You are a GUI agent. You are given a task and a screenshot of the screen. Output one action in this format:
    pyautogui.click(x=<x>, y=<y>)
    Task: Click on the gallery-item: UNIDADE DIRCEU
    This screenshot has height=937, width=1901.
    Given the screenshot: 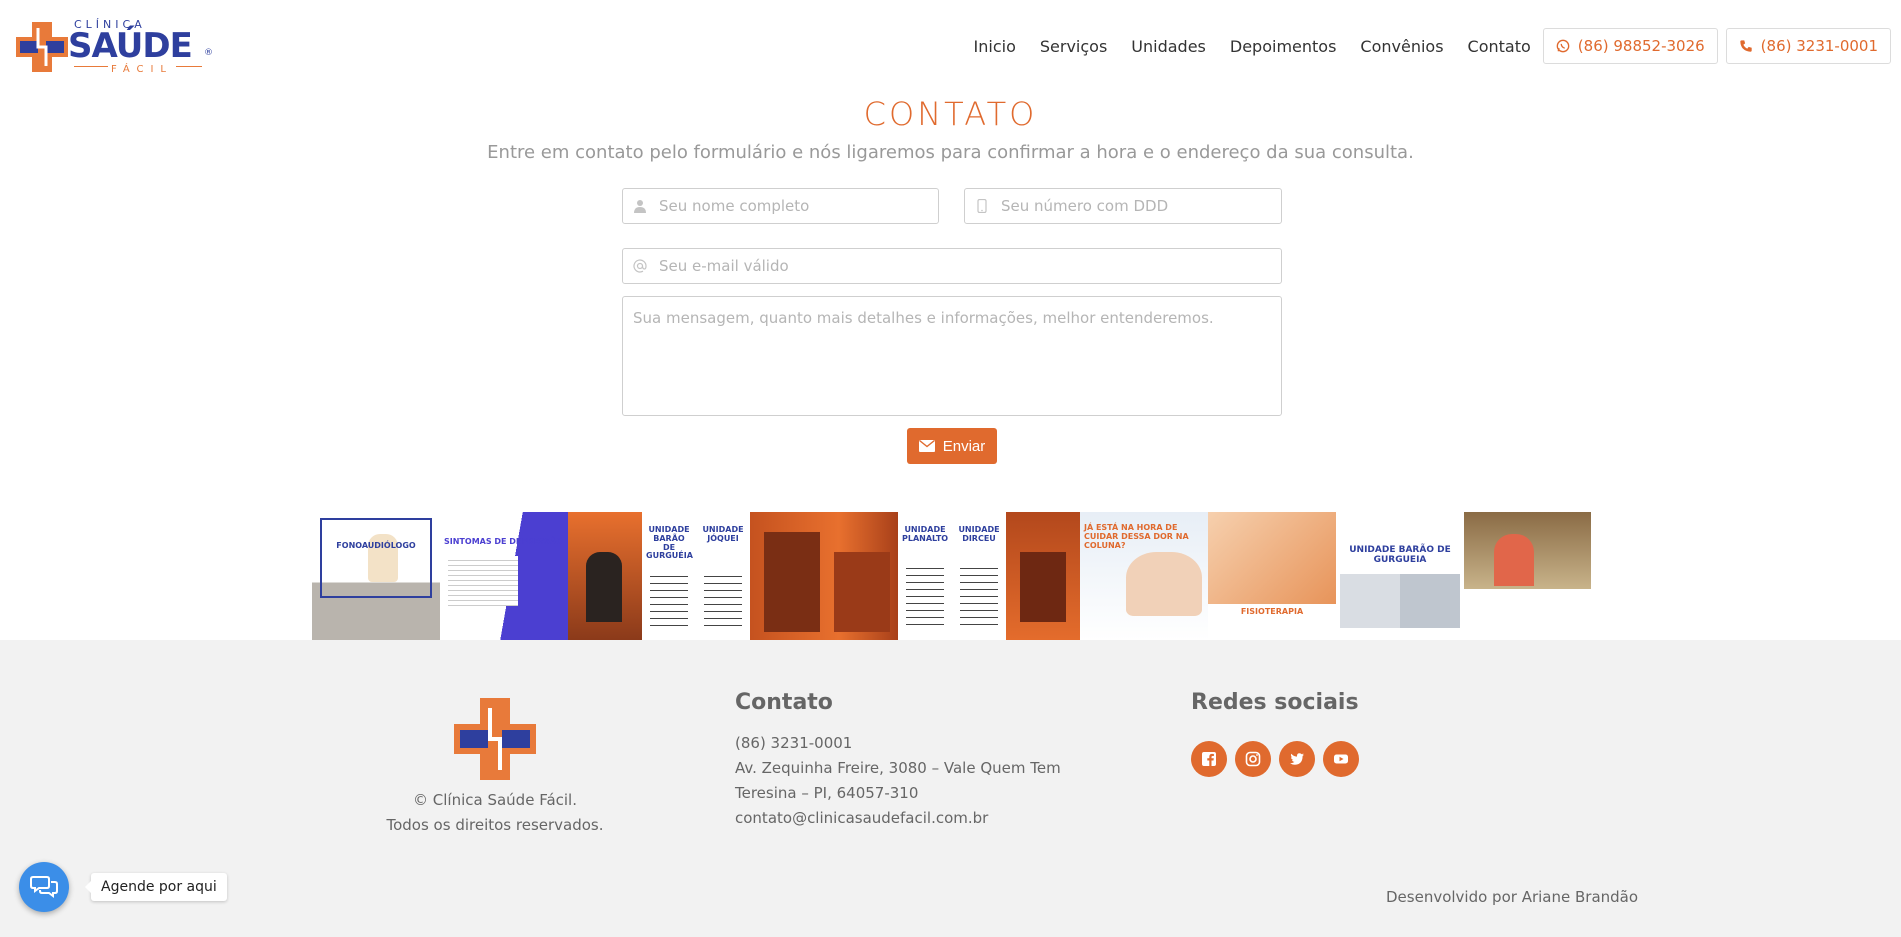 What is the action you would take?
    pyautogui.click(x=979, y=576)
    